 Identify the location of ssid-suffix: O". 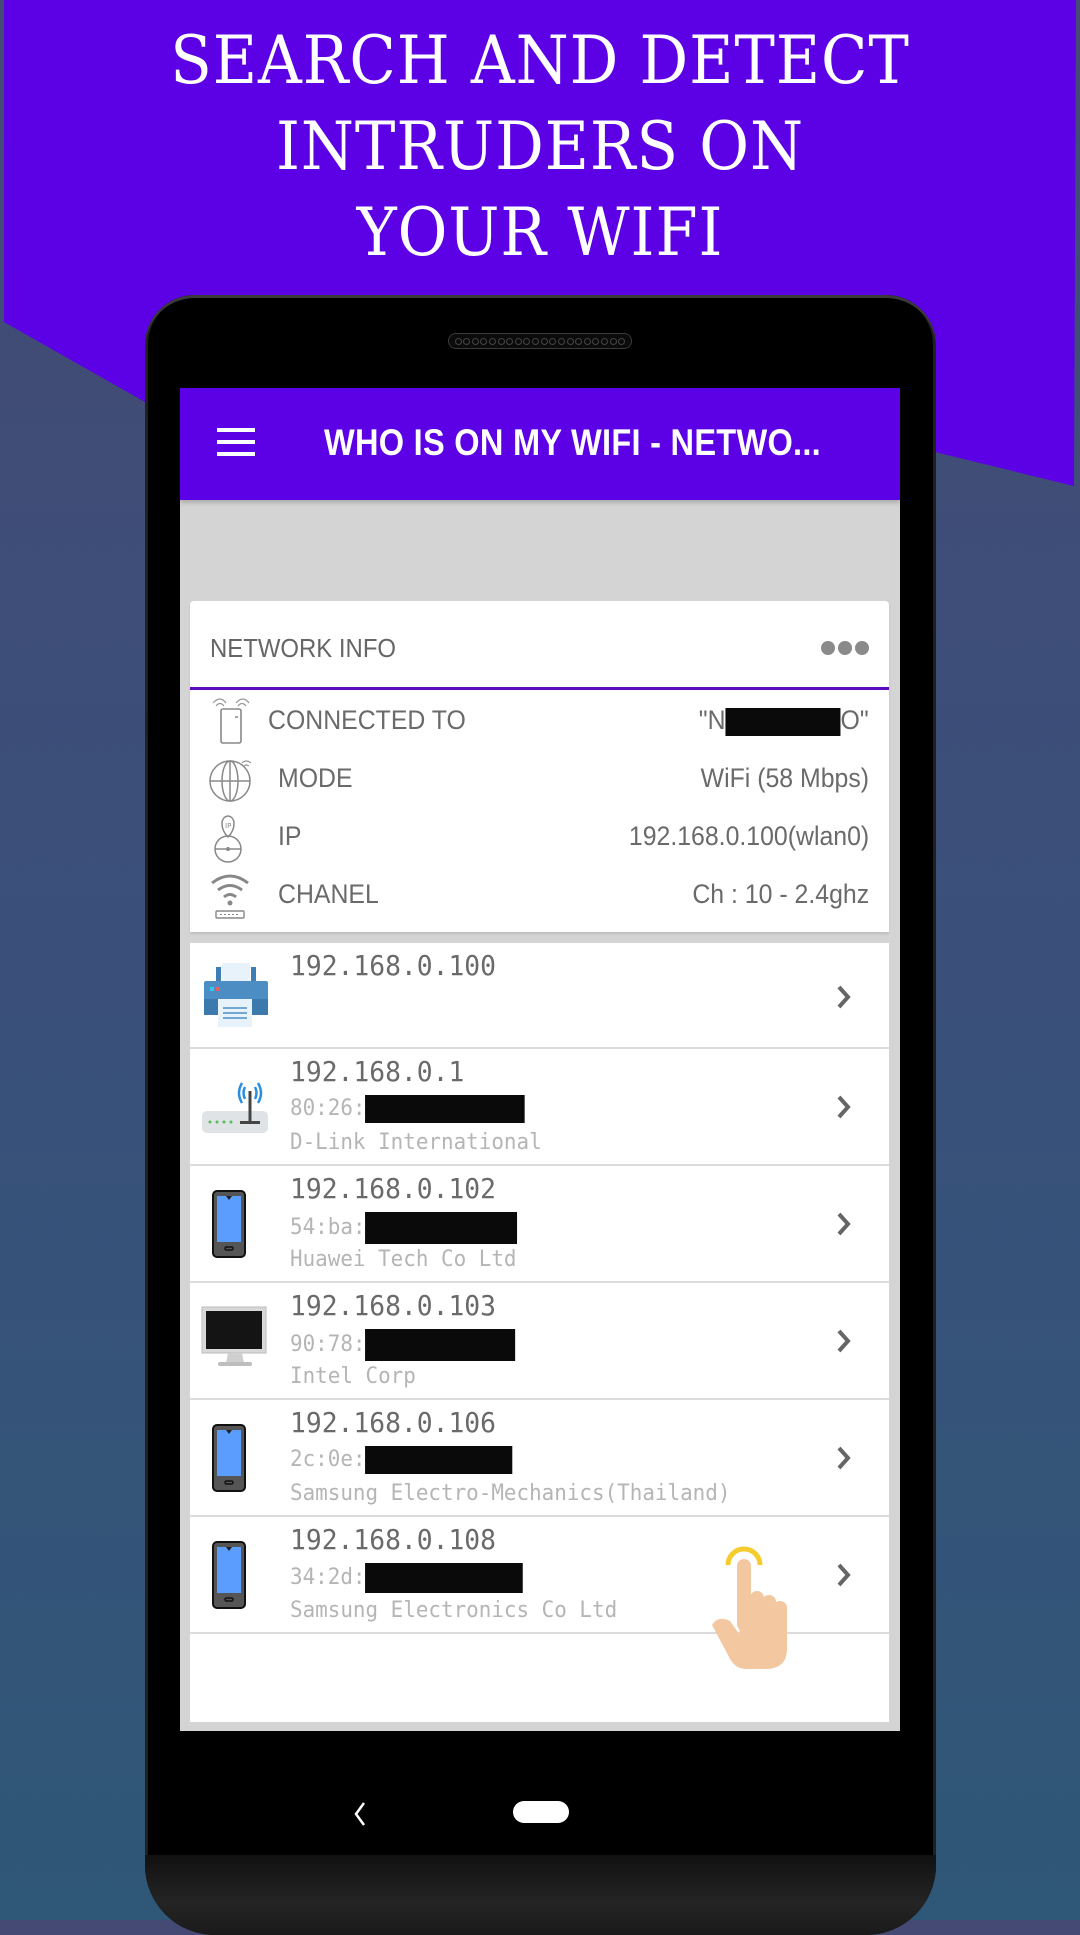
(854, 720).